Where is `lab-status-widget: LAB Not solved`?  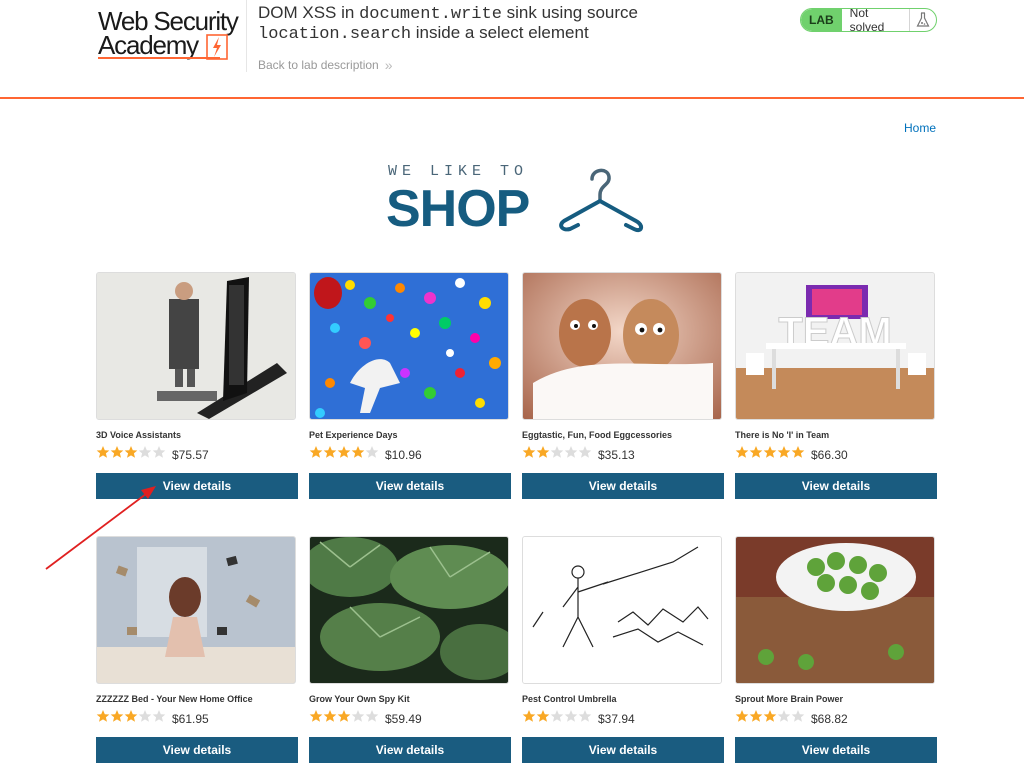
lab-status-widget: LAB Not solved is located at coordinates (868, 20).